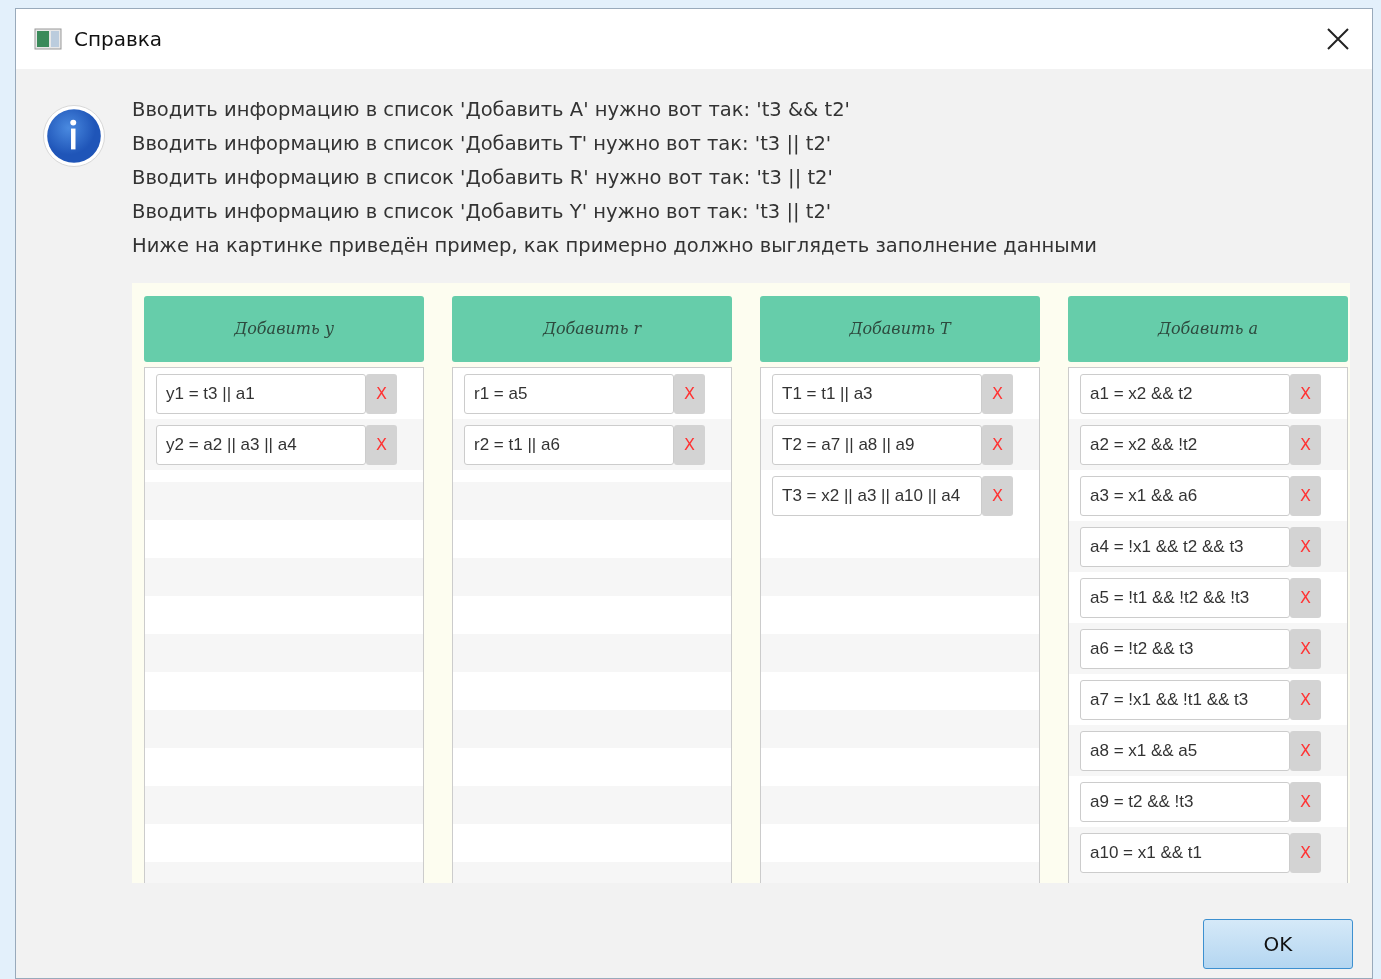  Describe the element at coordinates (261, 393) in the screenshot. I see `entry-field: y1 = t3 || a1` at that location.